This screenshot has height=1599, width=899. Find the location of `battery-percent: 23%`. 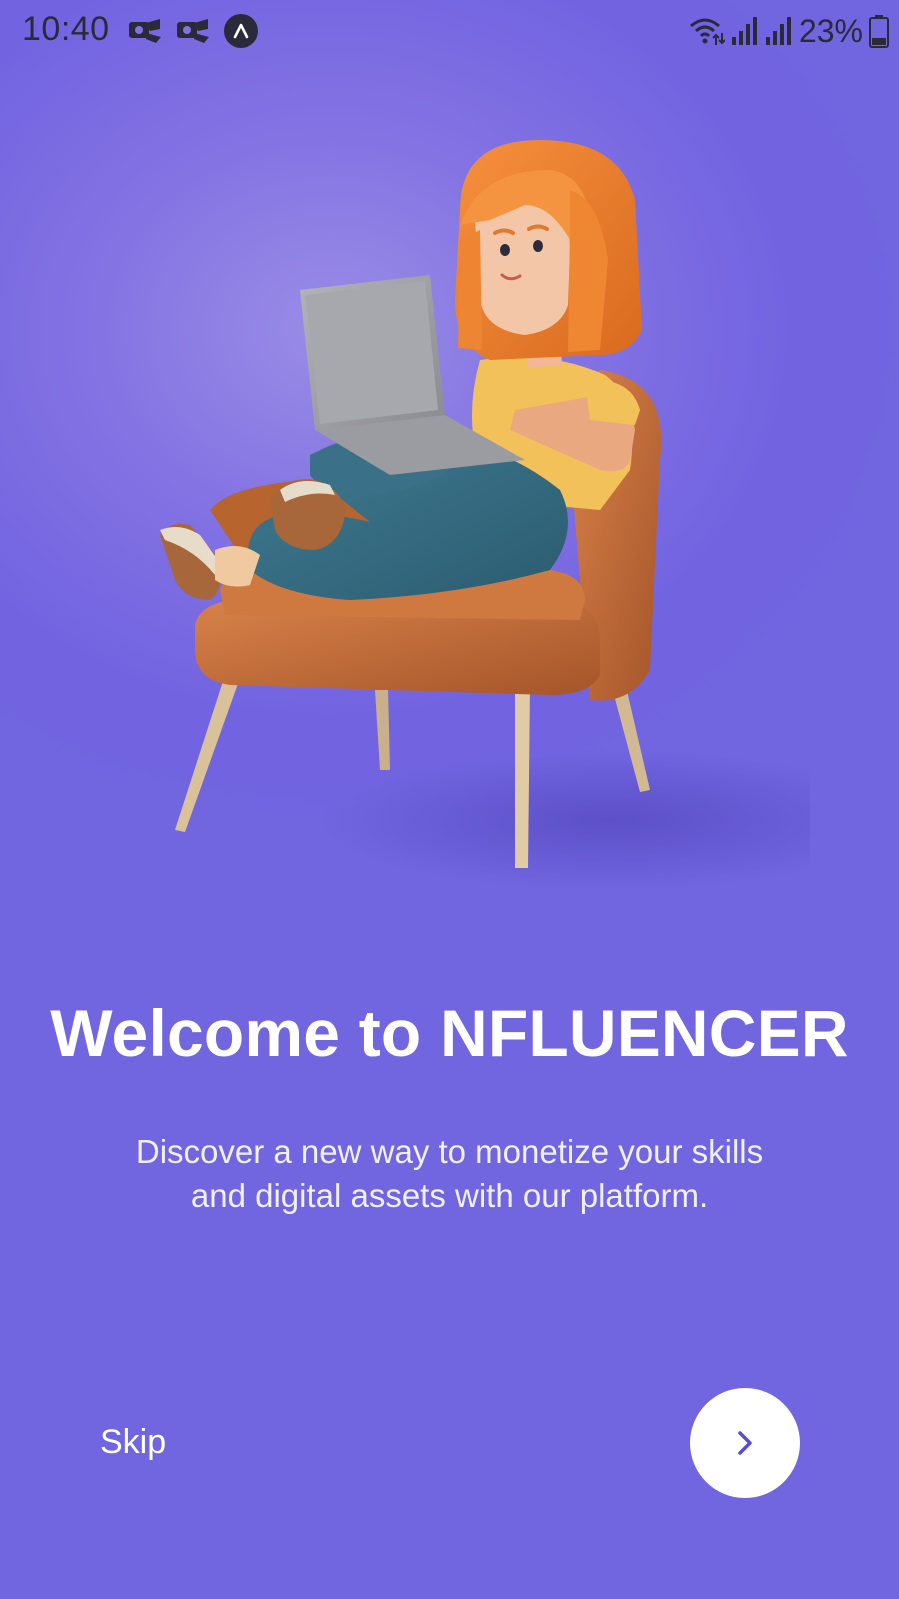

battery-percent: 23% is located at coordinates (830, 30).